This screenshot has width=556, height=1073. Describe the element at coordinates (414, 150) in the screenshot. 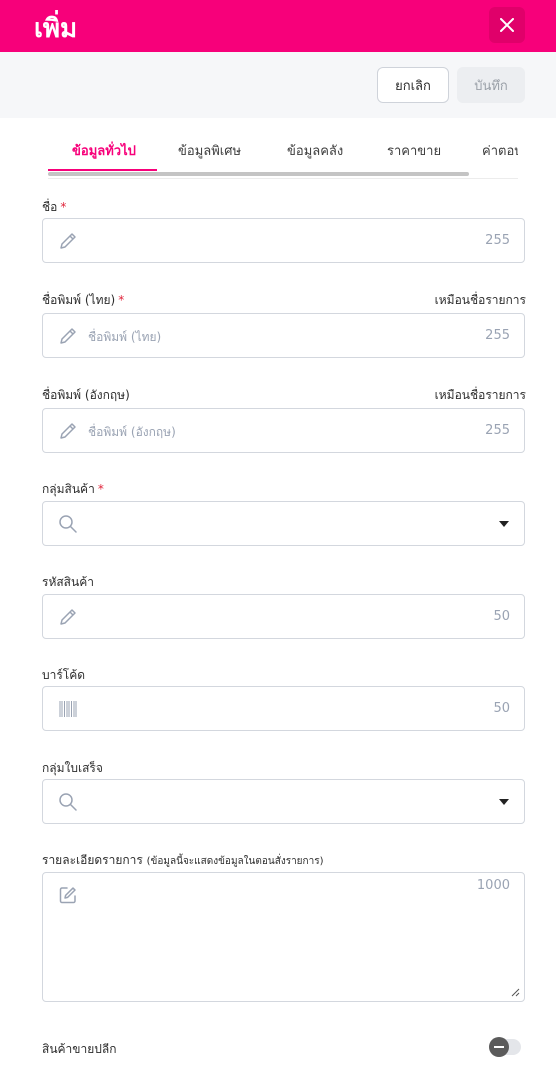

I see `tab-selling-price: ราคาขาย` at that location.